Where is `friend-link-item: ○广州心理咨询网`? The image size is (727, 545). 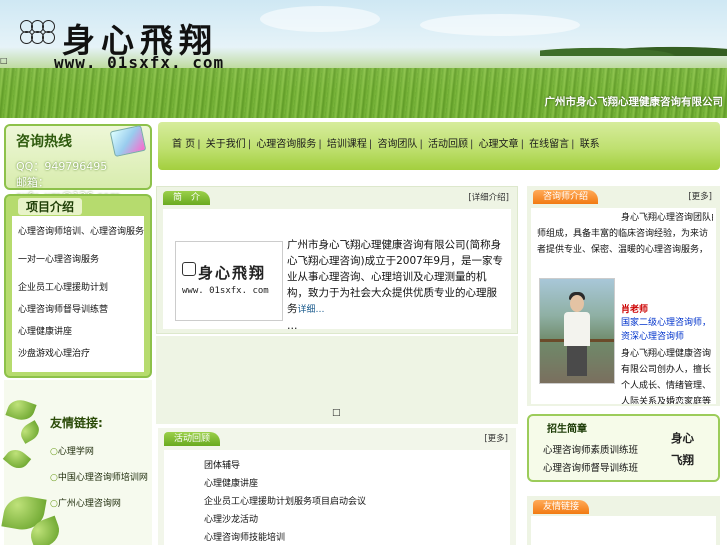 friend-link-item: ○广州心理咨询网 is located at coordinates (85, 502).